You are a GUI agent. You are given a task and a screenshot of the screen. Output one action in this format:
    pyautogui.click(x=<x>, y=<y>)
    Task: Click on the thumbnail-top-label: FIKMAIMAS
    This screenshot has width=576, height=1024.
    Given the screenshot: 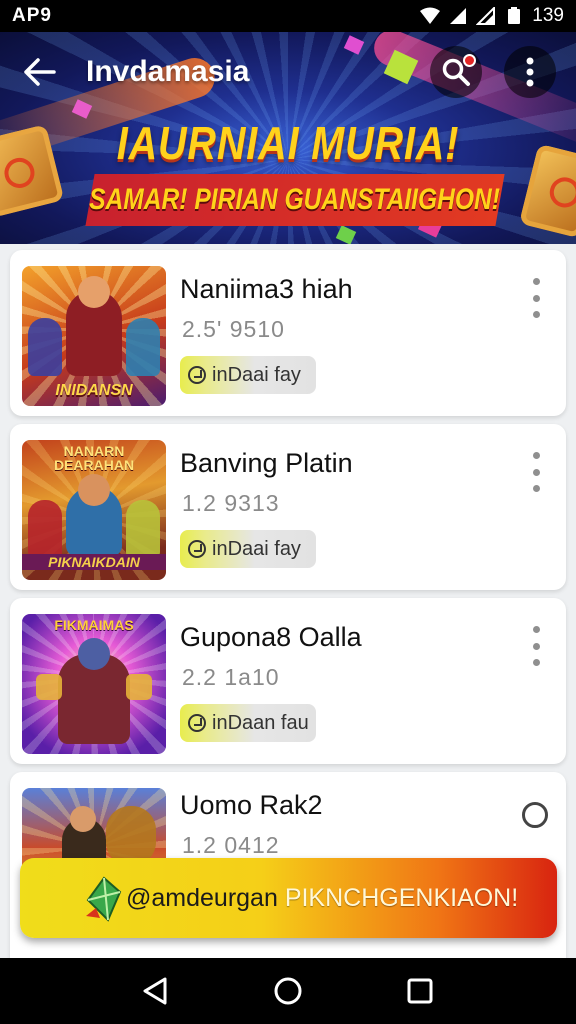 What is the action you would take?
    pyautogui.click(x=94, y=625)
    